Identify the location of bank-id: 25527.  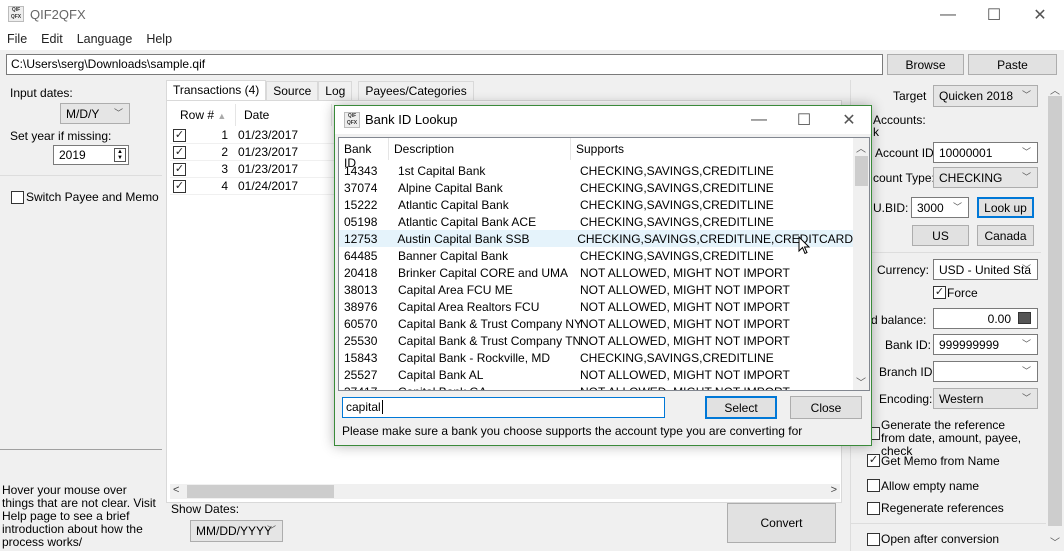
(361, 374).